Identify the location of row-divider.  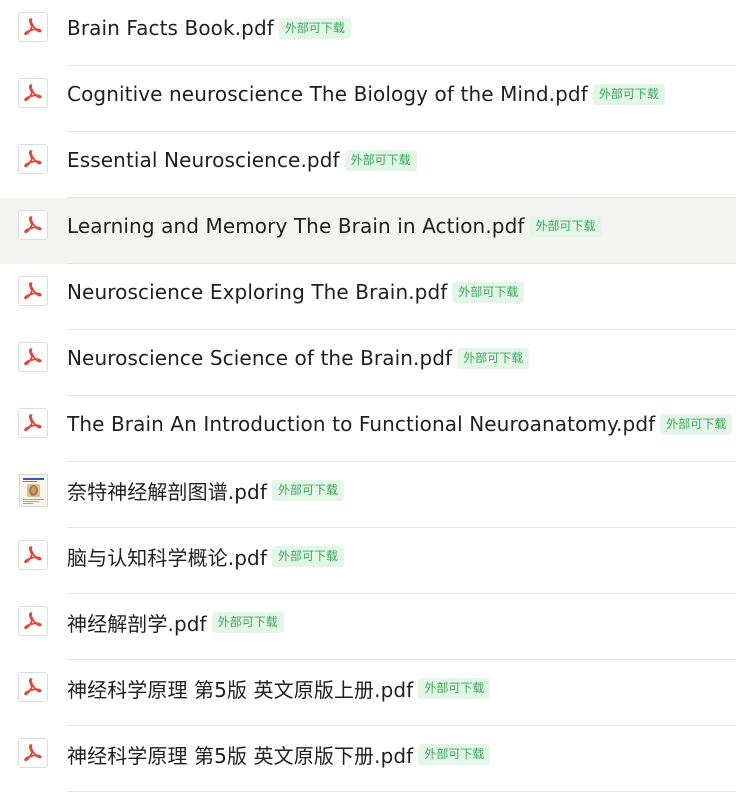
(401, 791).